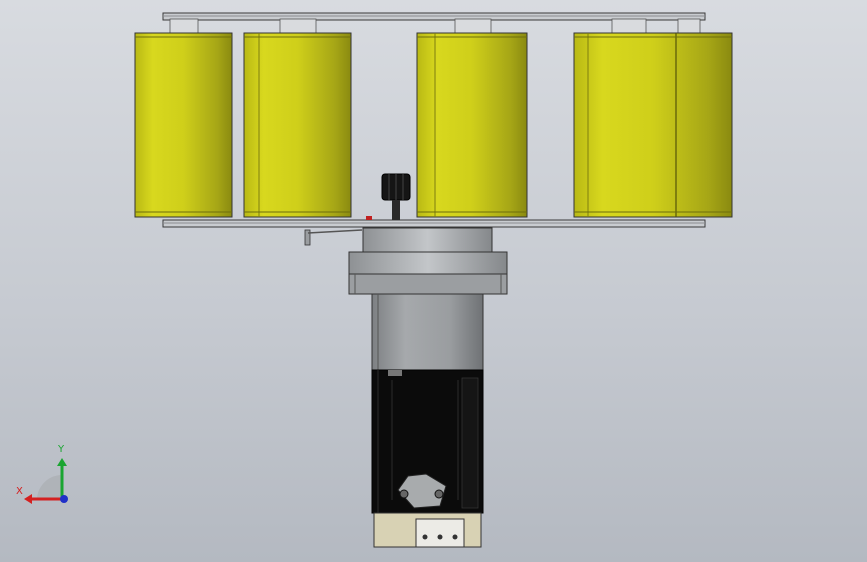 This screenshot has width=867, height=562. What do you see at coordinates (434, 223) in the screenshot?
I see `bottom-plate` at bounding box center [434, 223].